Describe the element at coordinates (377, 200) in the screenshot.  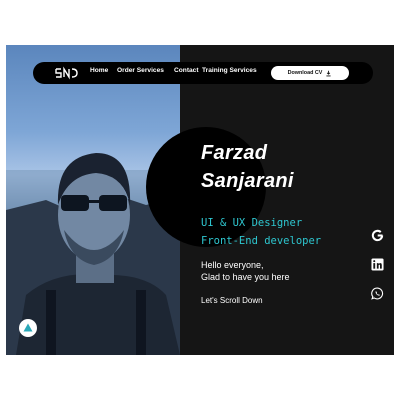
I see `social-bar` at that location.